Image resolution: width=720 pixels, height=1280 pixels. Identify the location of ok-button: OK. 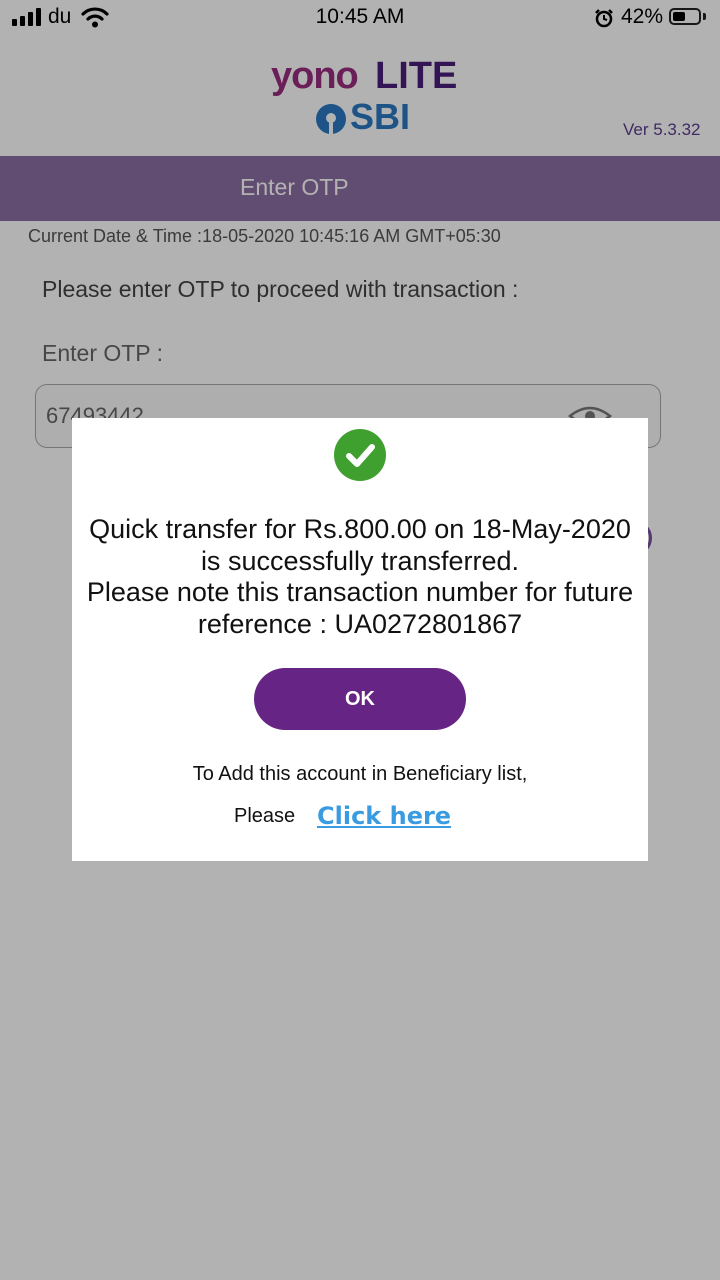
(360, 699).